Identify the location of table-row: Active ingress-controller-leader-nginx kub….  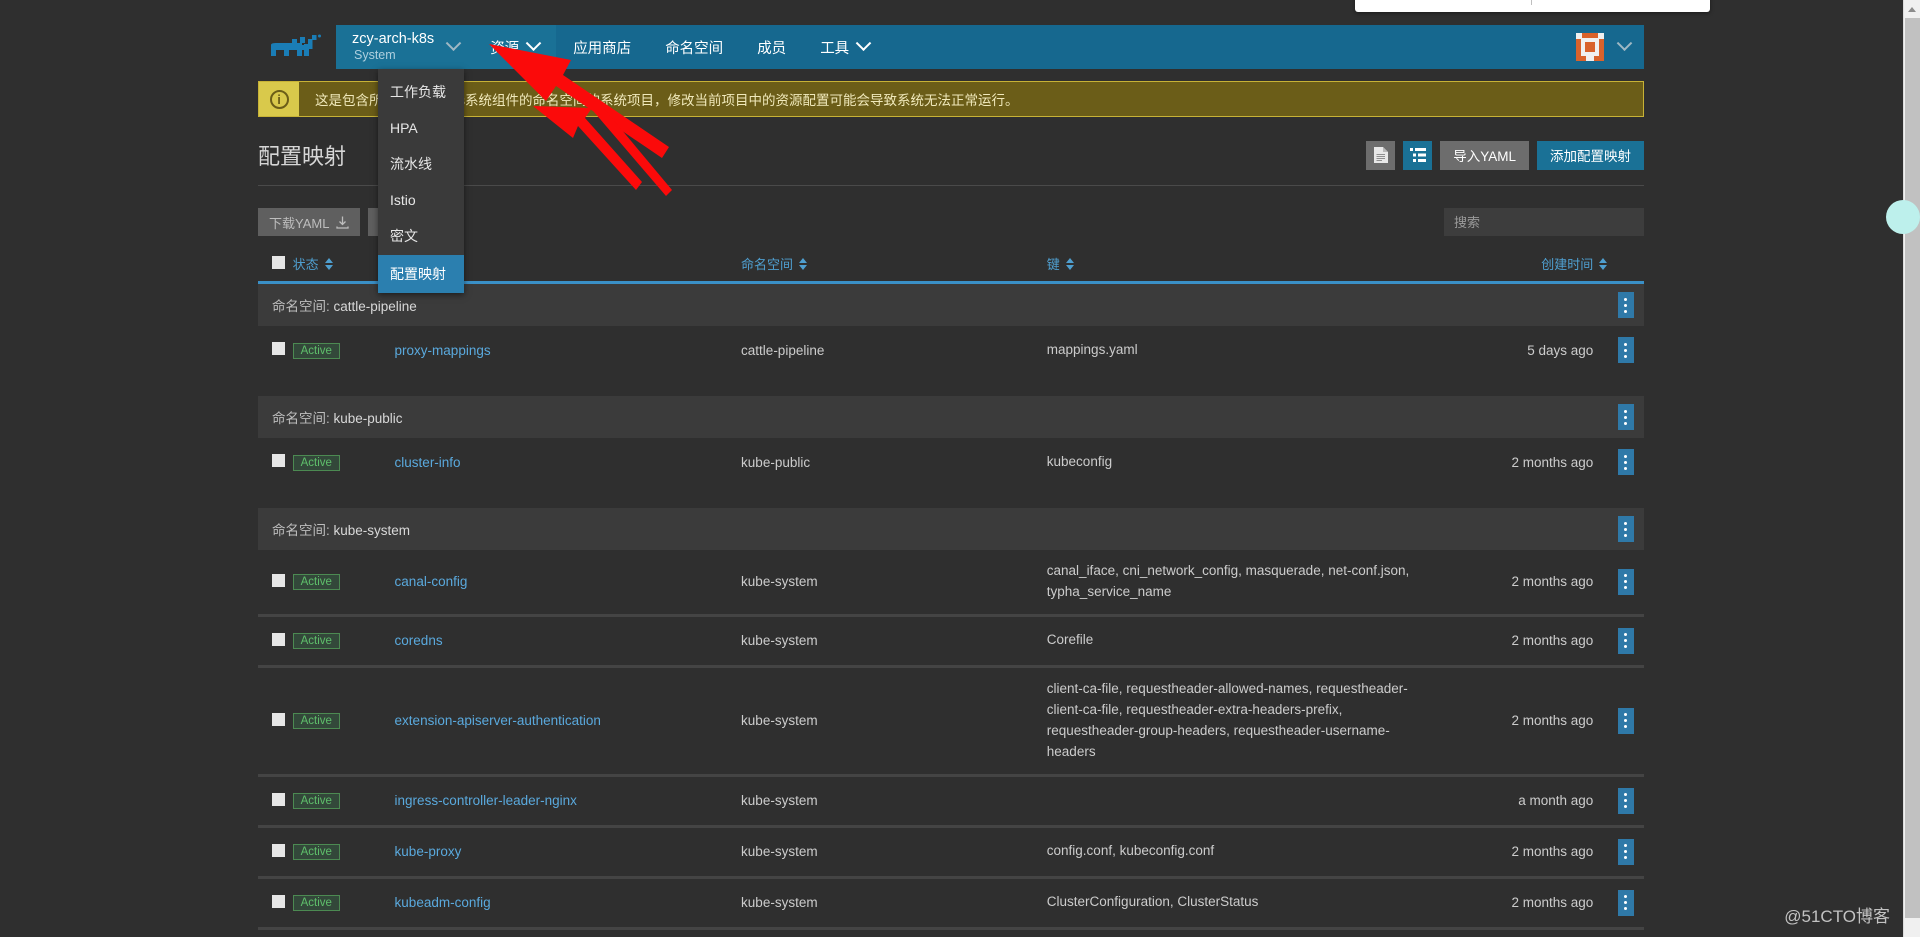
(951, 800).